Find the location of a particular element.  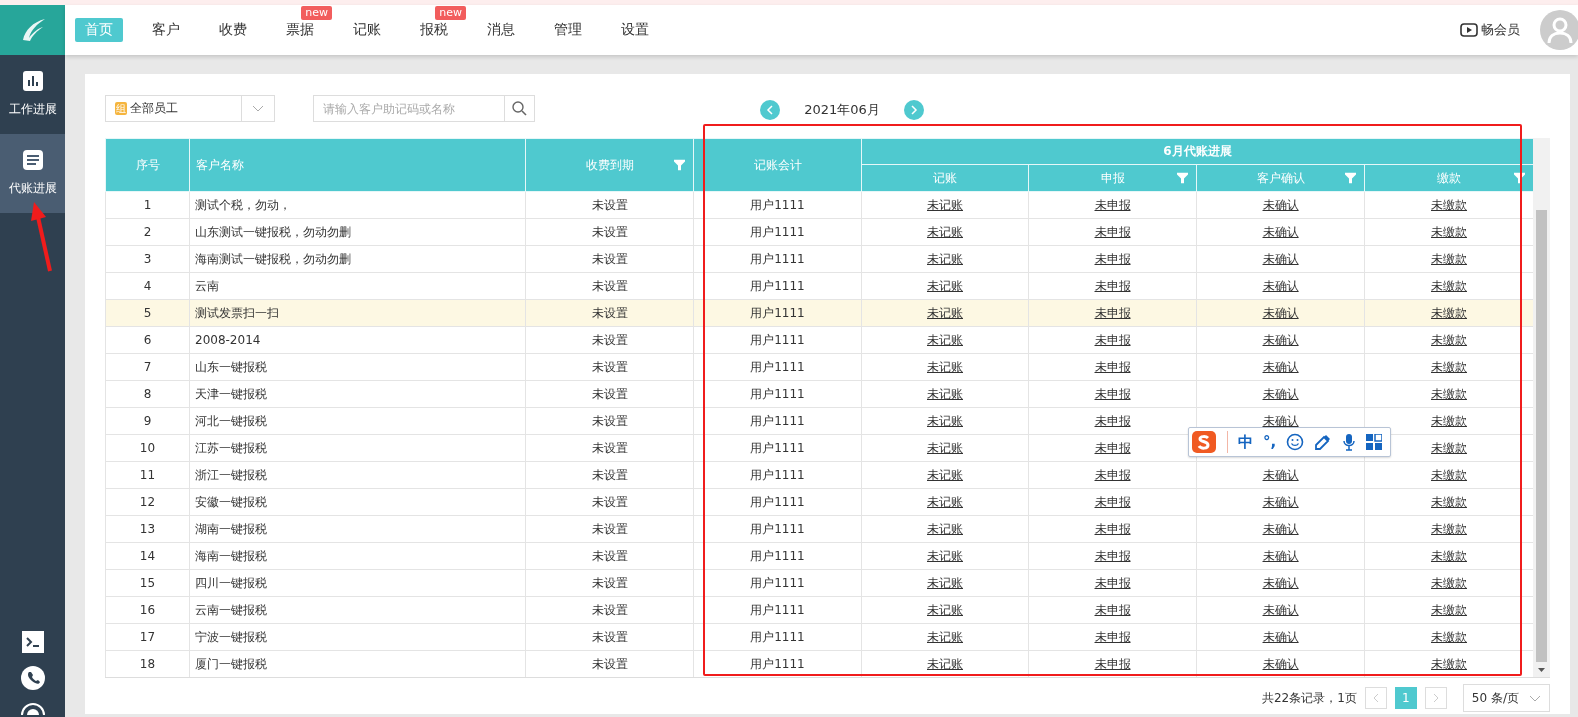

help-icon is located at coordinates (32, 709).